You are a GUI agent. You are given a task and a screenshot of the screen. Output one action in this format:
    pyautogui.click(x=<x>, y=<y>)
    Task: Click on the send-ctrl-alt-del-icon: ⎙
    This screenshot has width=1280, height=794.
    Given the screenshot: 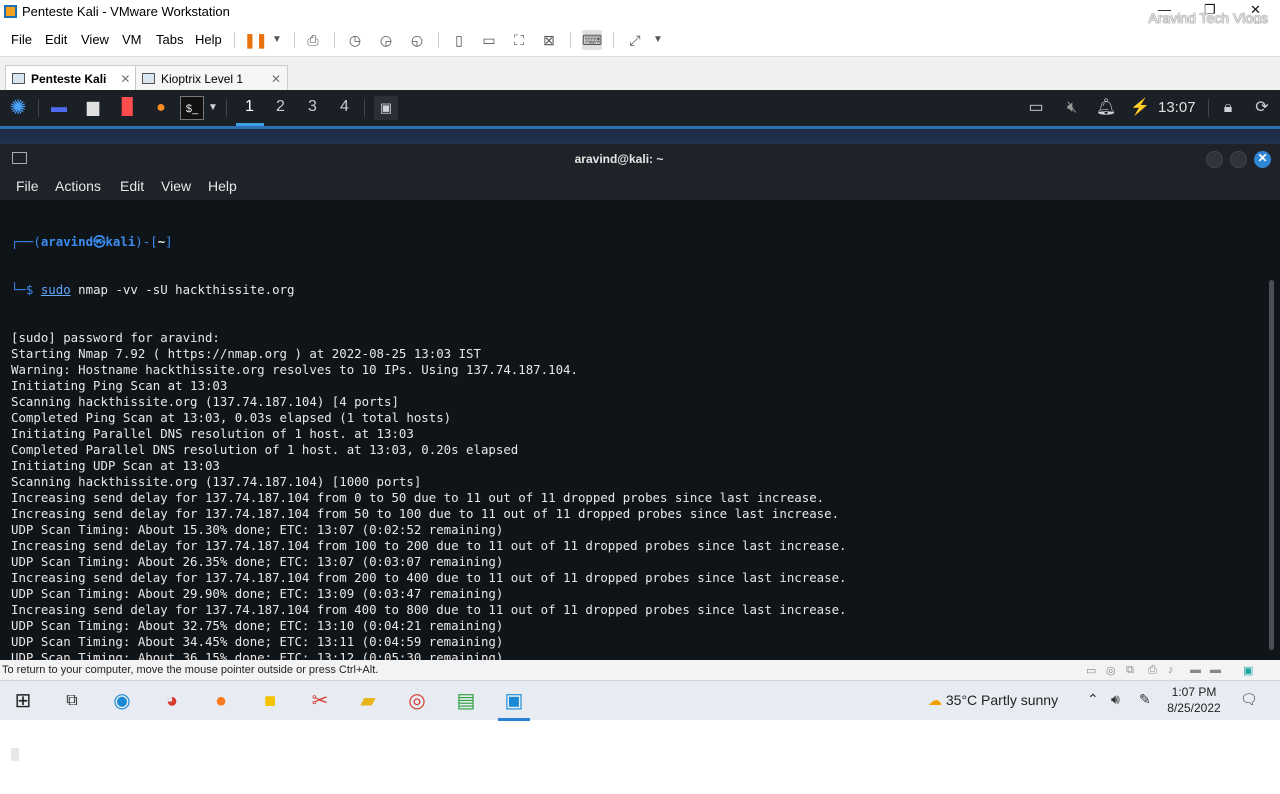 What is the action you would take?
    pyautogui.click(x=313, y=40)
    